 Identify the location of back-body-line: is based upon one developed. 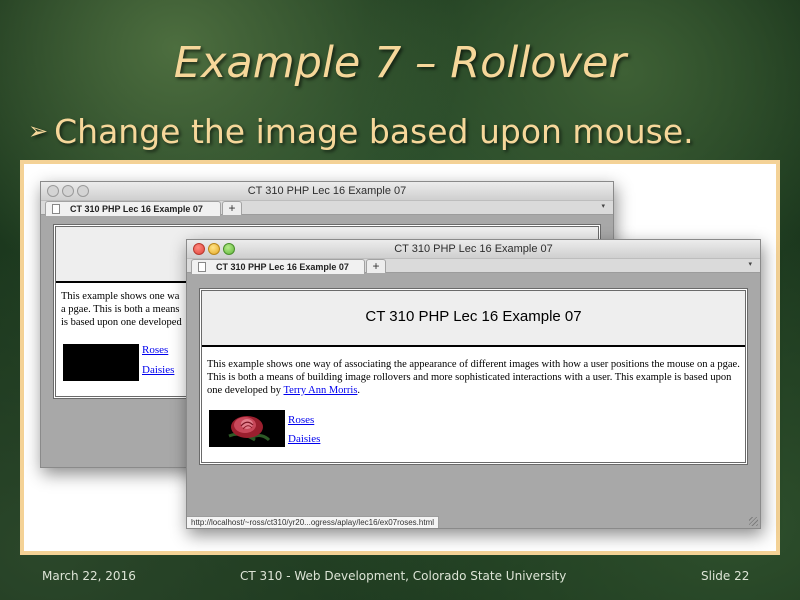
(121, 322).